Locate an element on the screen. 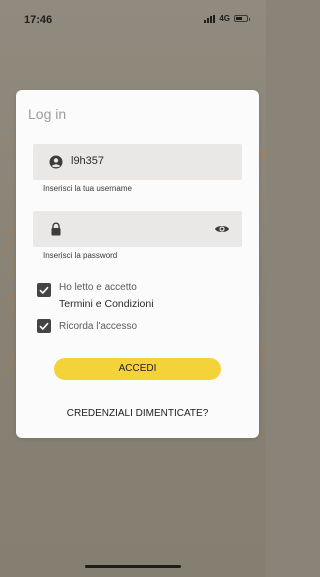  username-value: l9h357 is located at coordinates (87, 161).